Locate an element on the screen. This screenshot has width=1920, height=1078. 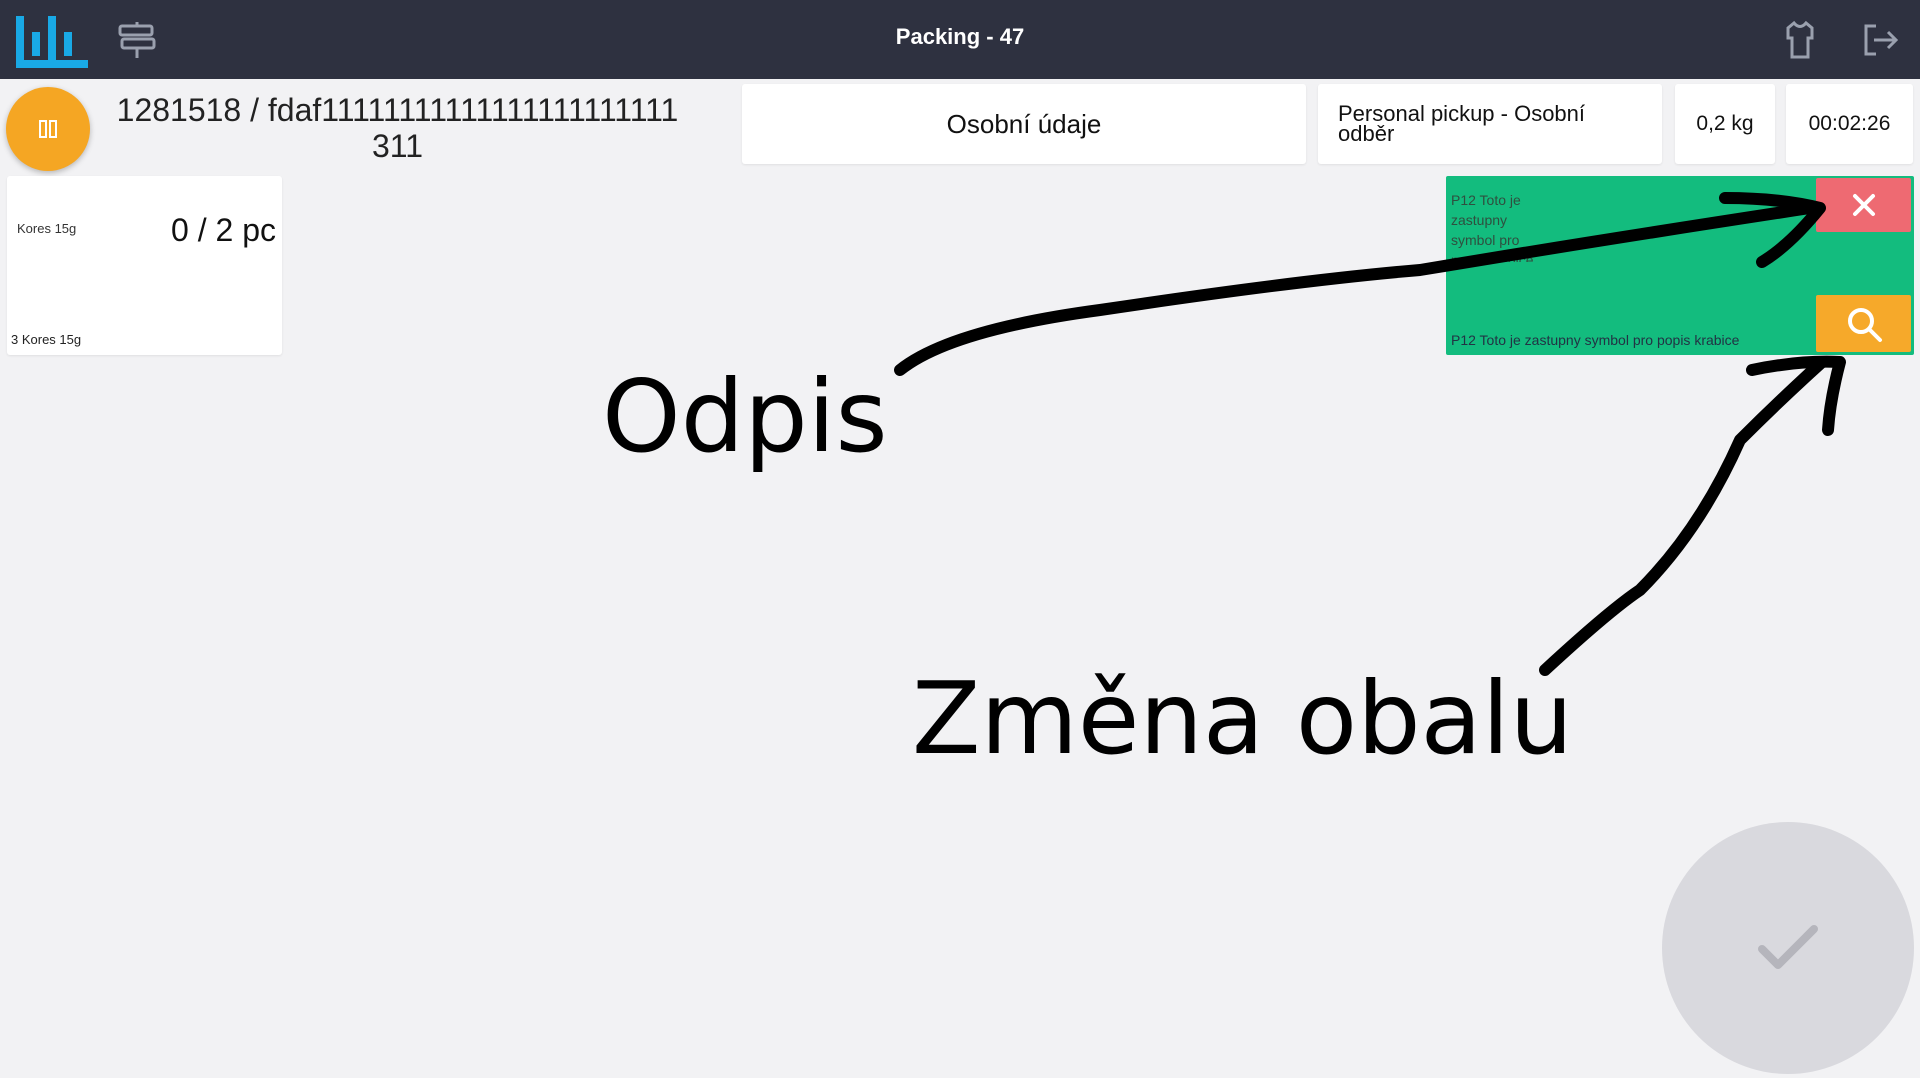
timer-box: 00:02:26 is located at coordinates (1849, 124).